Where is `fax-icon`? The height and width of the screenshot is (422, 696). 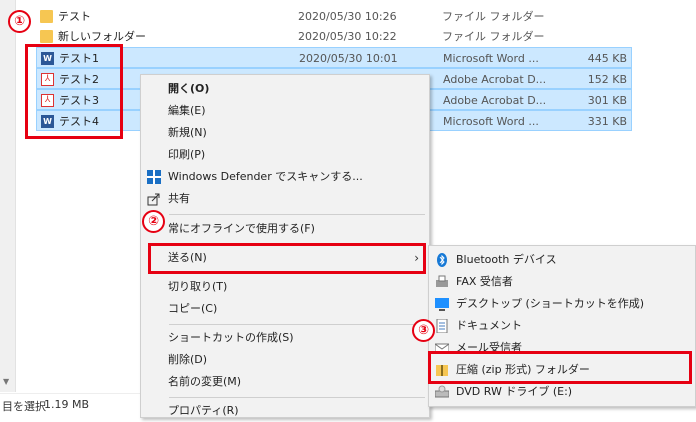 fax-icon is located at coordinates (442, 282).